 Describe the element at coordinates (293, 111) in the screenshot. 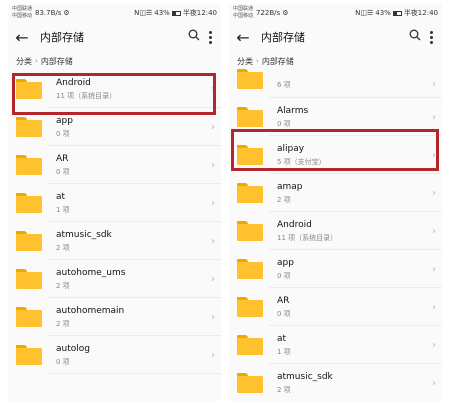

I see `folder-name: Alarms` at that location.